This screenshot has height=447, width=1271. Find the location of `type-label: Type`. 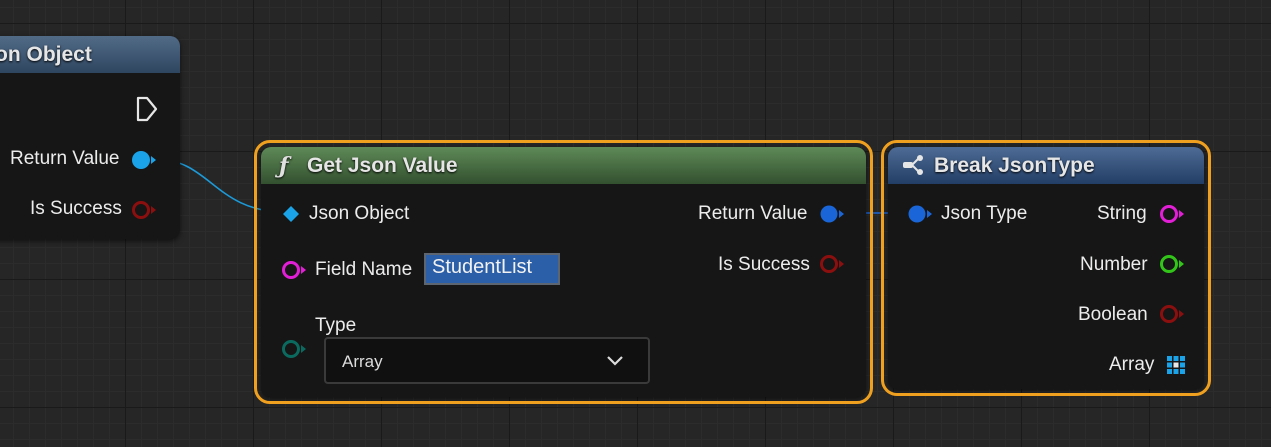

type-label: Type is located at coordinates (336, 325).